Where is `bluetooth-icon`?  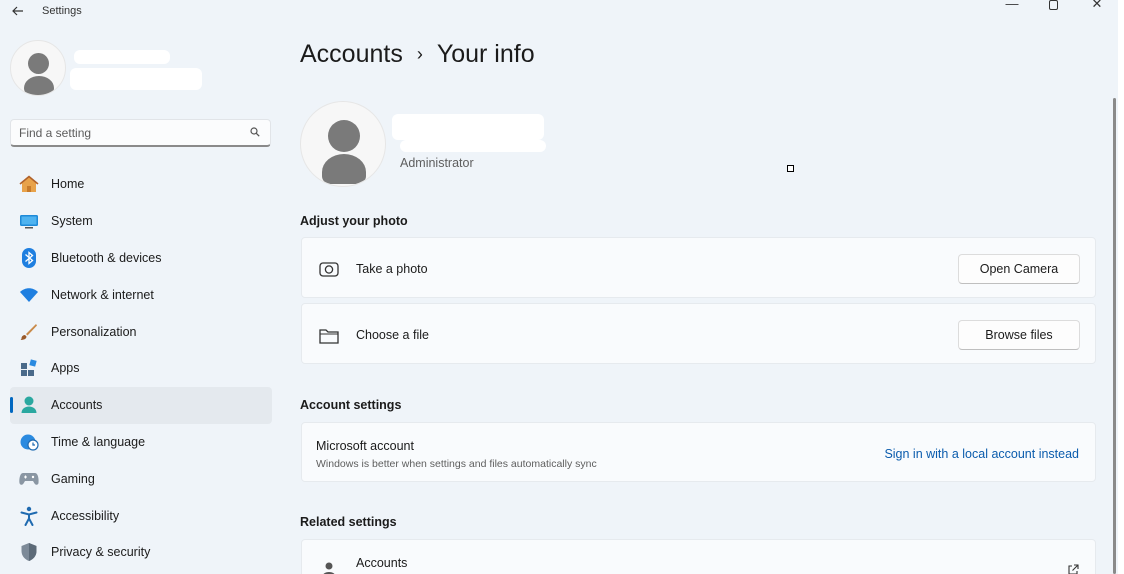
bluetooth-icon is located at coordinates (29, 257).